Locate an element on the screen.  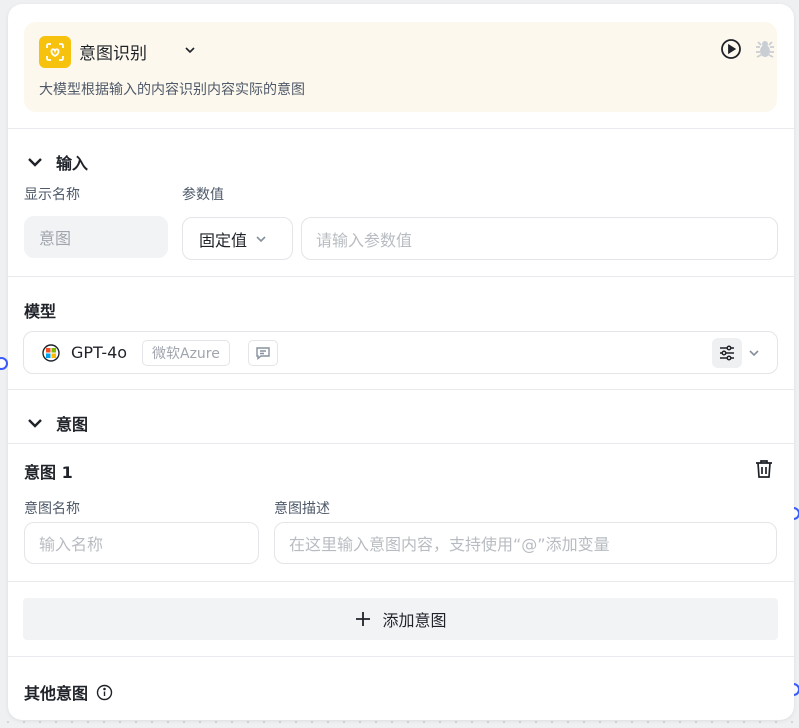
value-type-label: 固定值 is located at coordinates (223, 240).